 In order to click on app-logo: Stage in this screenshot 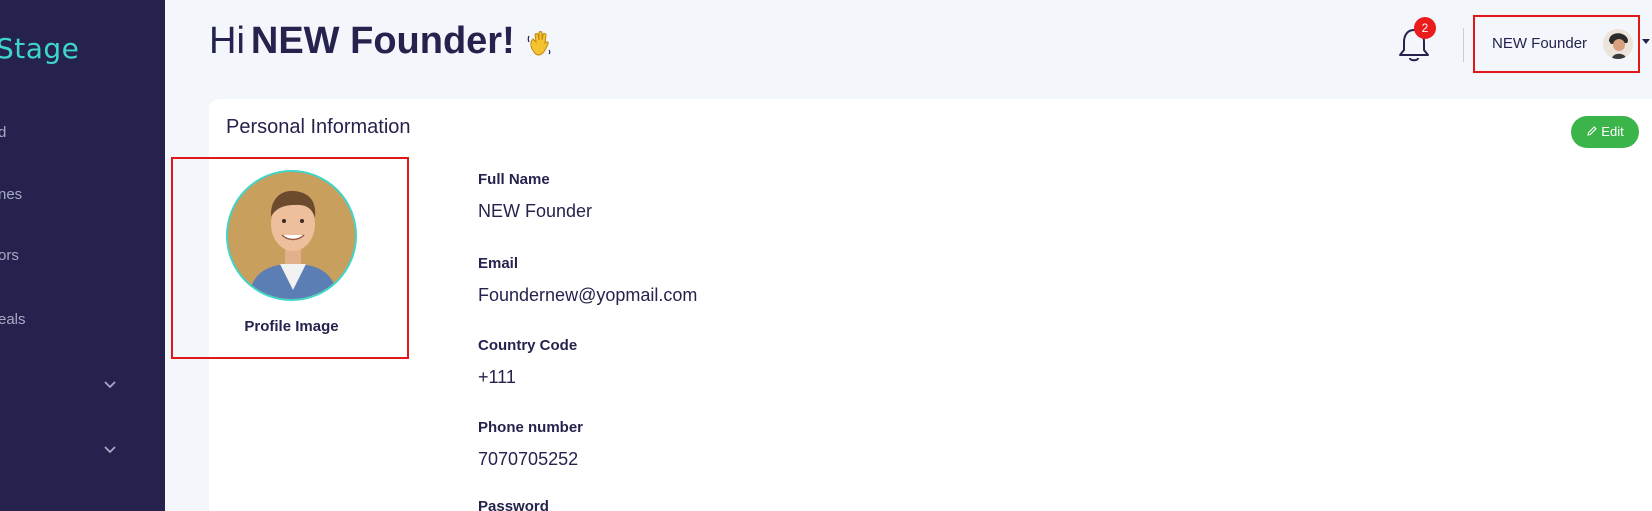, I will do `click(40, 48)`.